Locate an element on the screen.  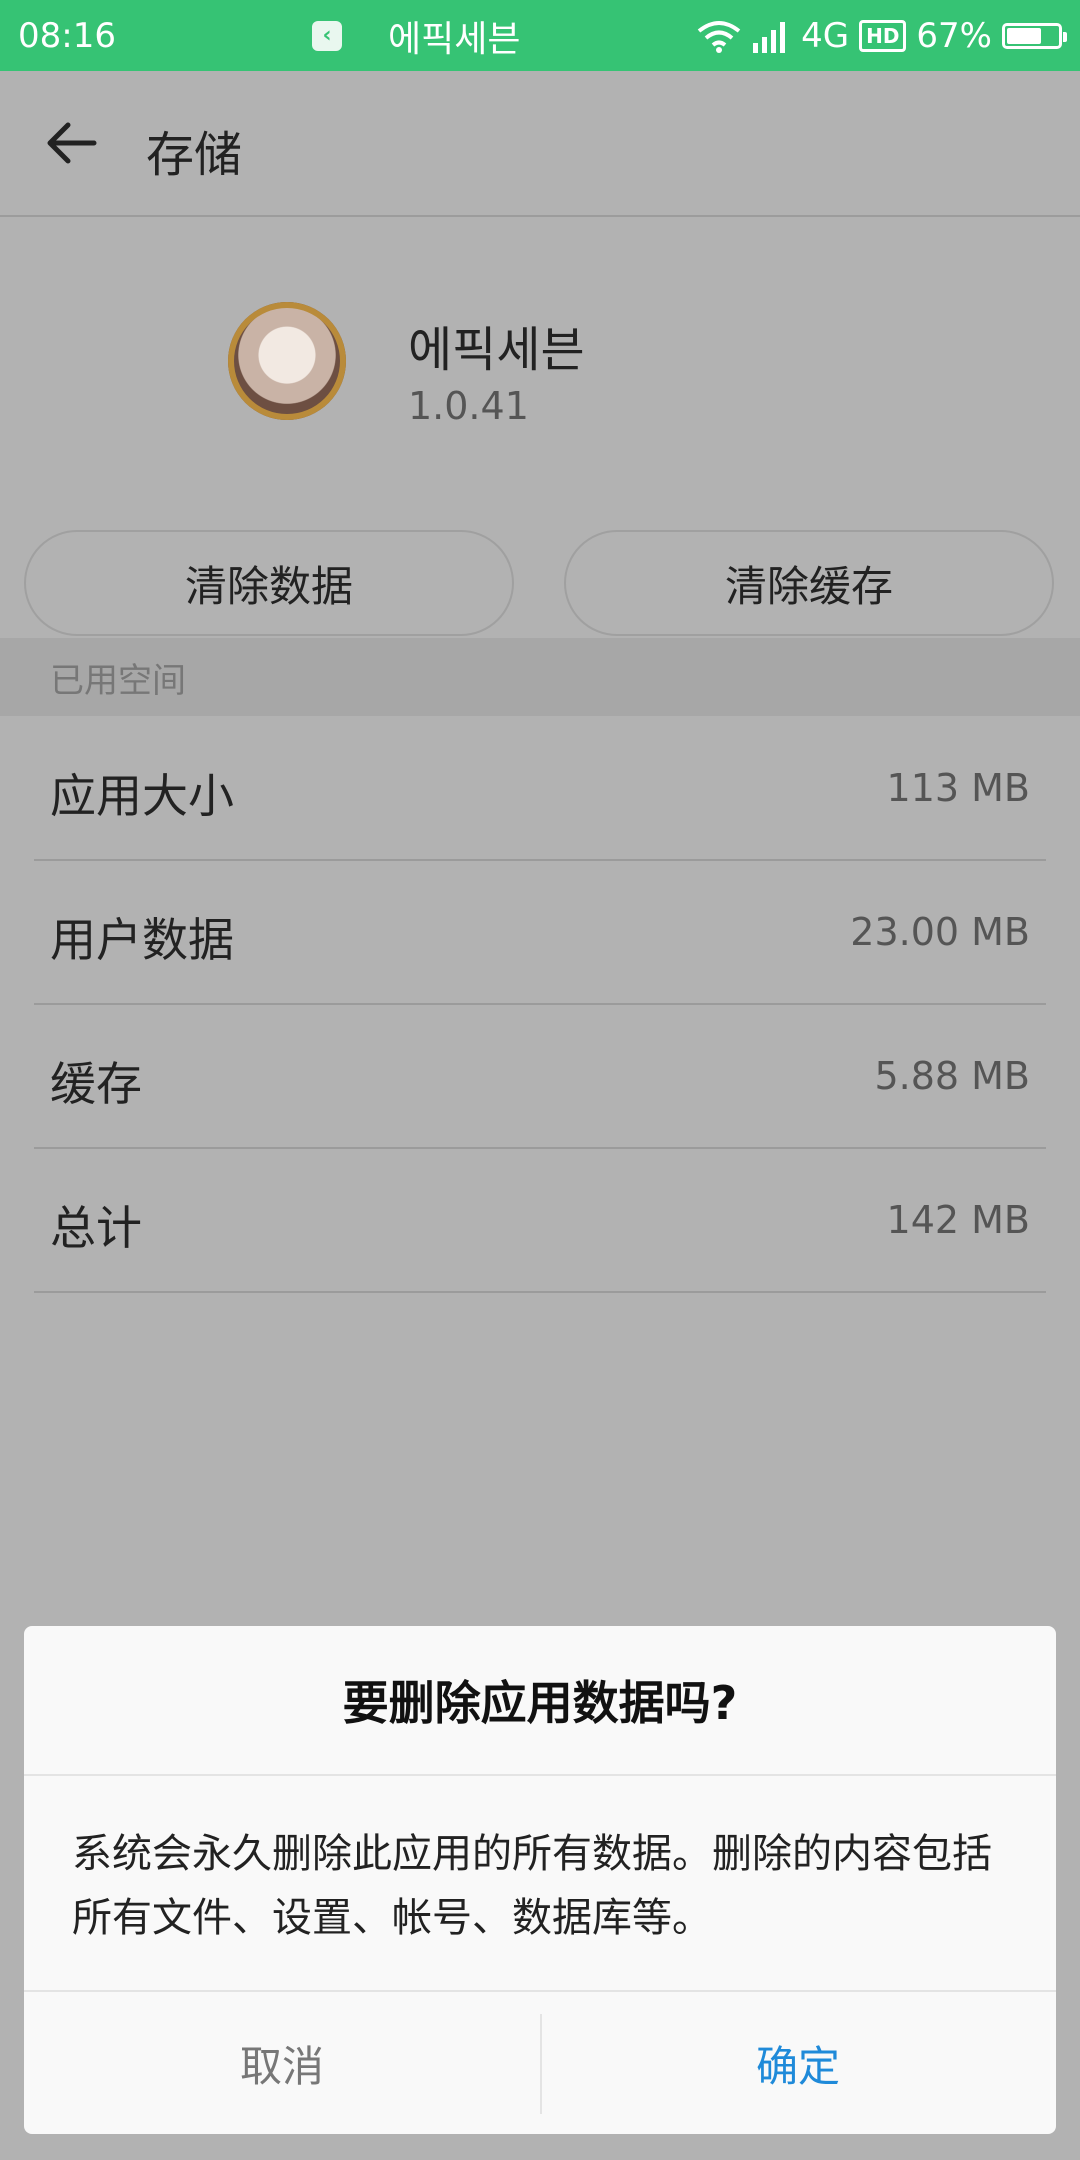
network-type: 4G is located at coordinates (825, 35).